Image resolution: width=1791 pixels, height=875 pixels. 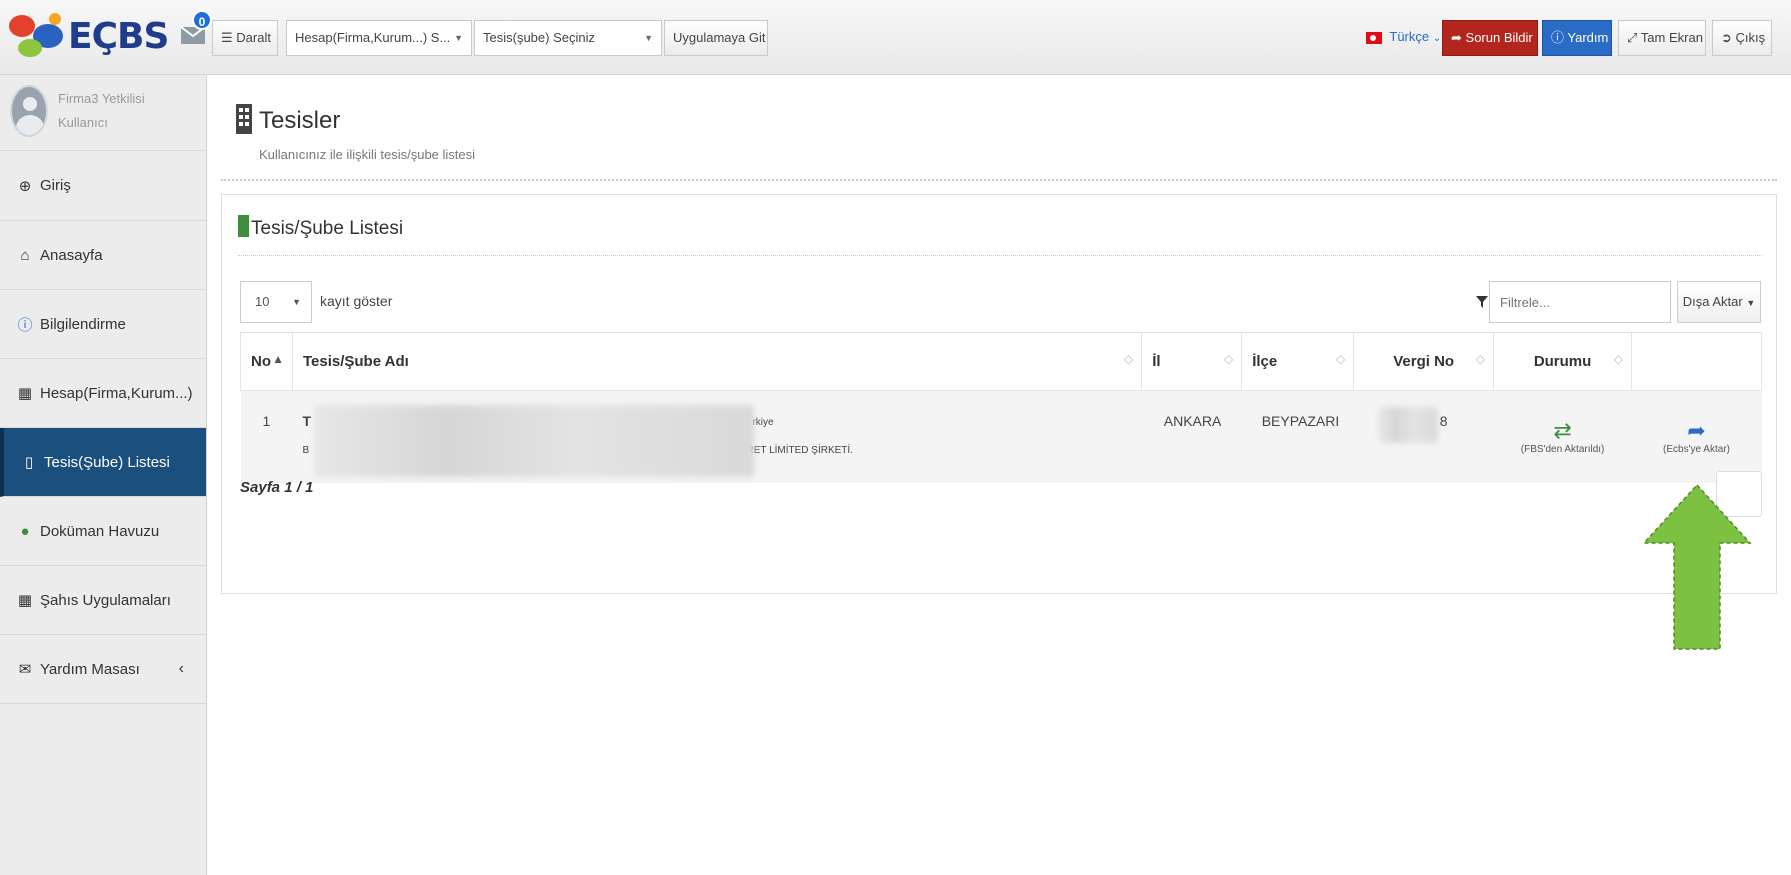 What do you see at coordinates (25, 186) in the screenshot?
I see `login-icon: ⊕` at bounding box center [25, 186].